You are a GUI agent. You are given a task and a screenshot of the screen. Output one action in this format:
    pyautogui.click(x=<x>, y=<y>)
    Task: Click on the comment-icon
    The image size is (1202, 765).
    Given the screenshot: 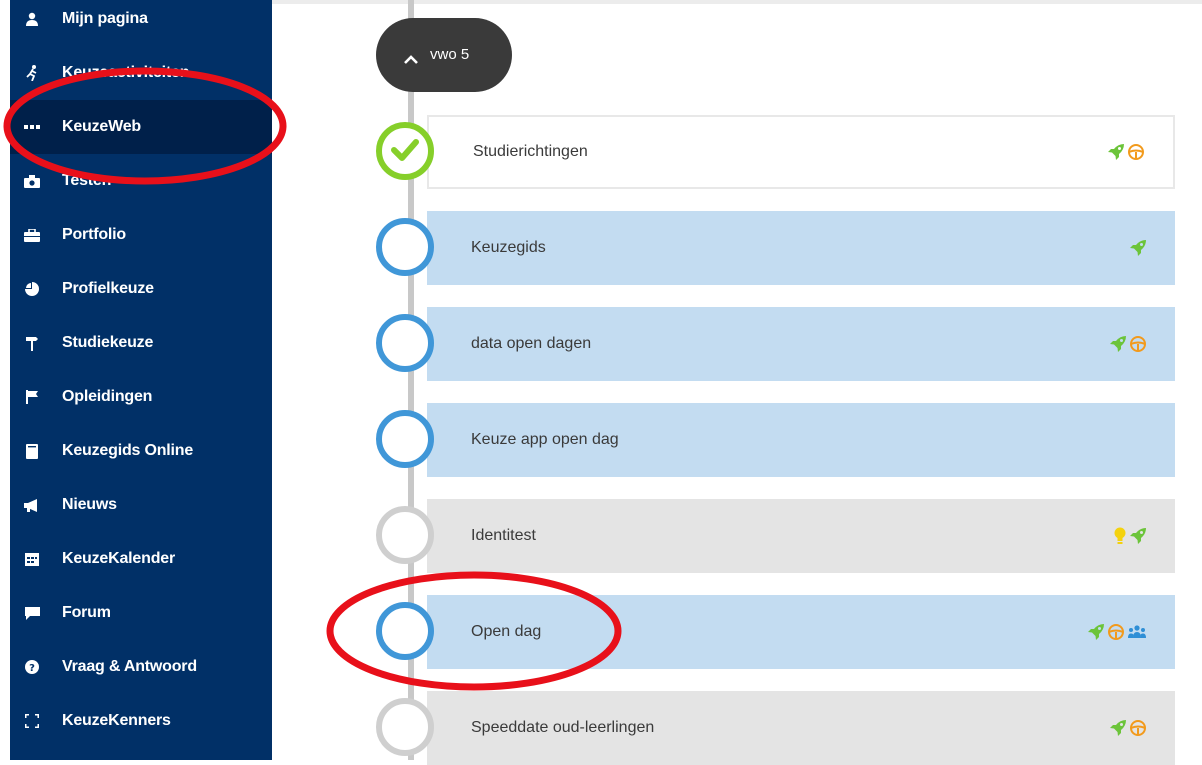 What is the action you would take?
    pyautogui.click(x=32, y=613)
    